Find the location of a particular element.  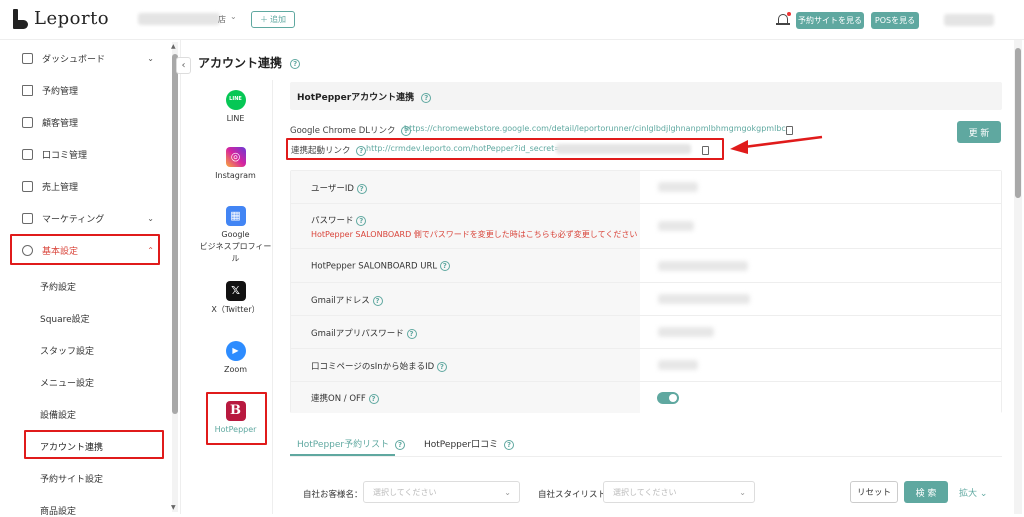

integration-google-business: ▦ Google ビジネスプロフィール is located at coordinates (235, 235).